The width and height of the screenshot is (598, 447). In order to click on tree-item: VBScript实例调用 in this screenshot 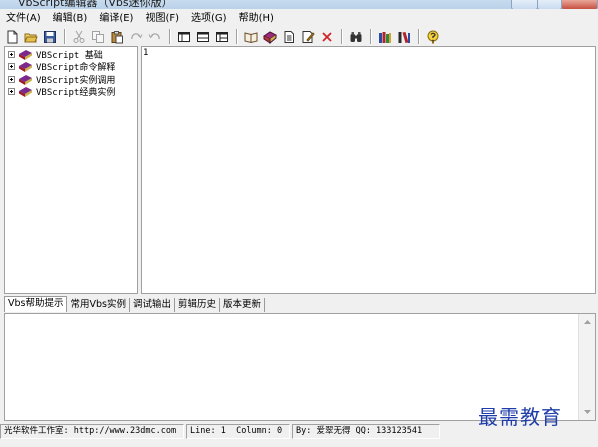, I will do `click(62, 79)`.